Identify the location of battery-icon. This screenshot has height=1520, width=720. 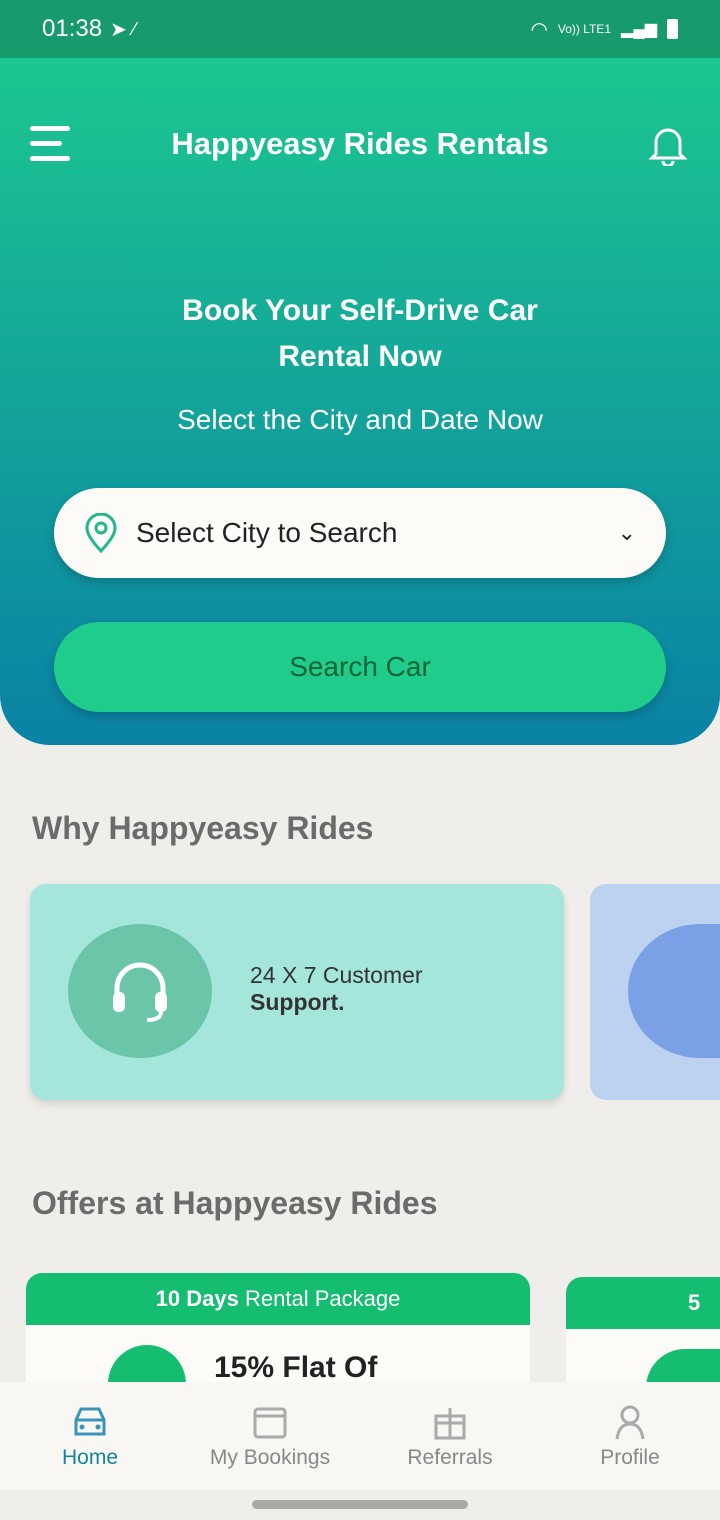
(672, 29).